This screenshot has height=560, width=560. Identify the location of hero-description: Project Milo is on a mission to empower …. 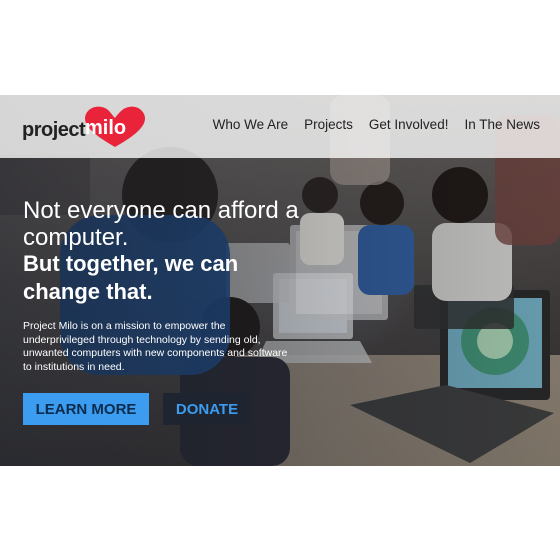
(155, 346).